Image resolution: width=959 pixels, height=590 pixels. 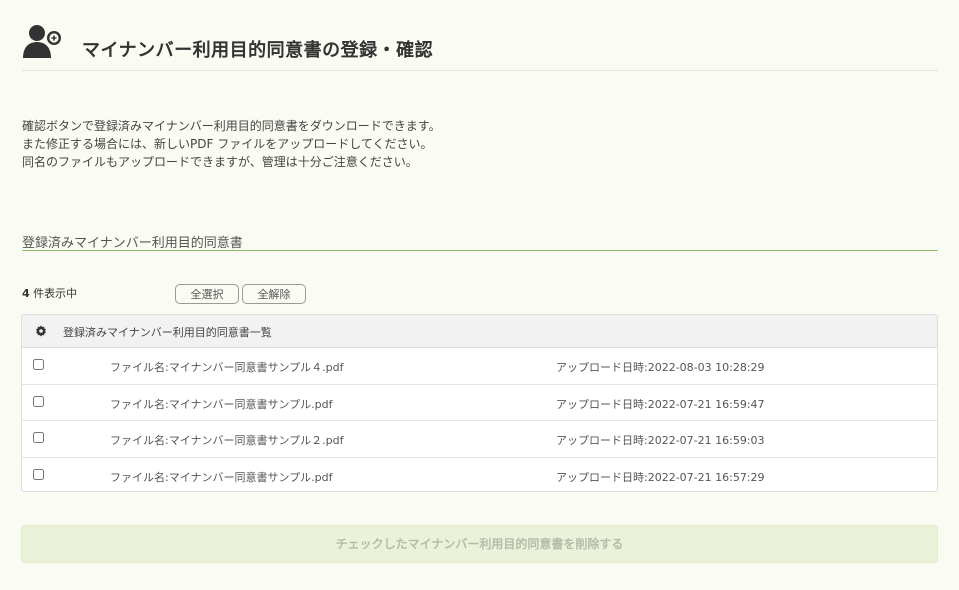 What do you see at coordinates (227, 367) in the screenshot?
I see `file-name: ファイル名:マイナンバー同意書サンプル４.pdf` at bounding box center [227, 367].